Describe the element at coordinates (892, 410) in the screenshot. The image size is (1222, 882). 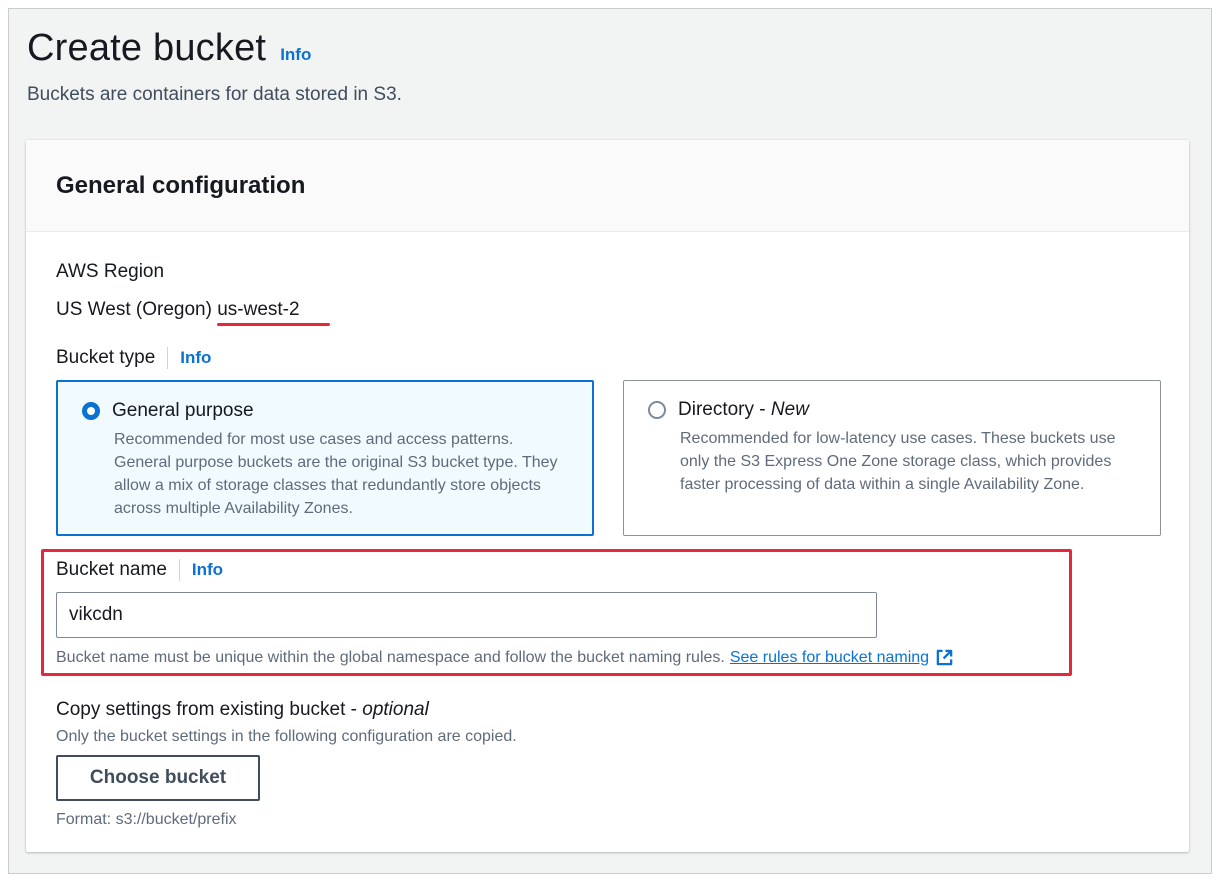
I see `tile-head: Directory - New` at that location.